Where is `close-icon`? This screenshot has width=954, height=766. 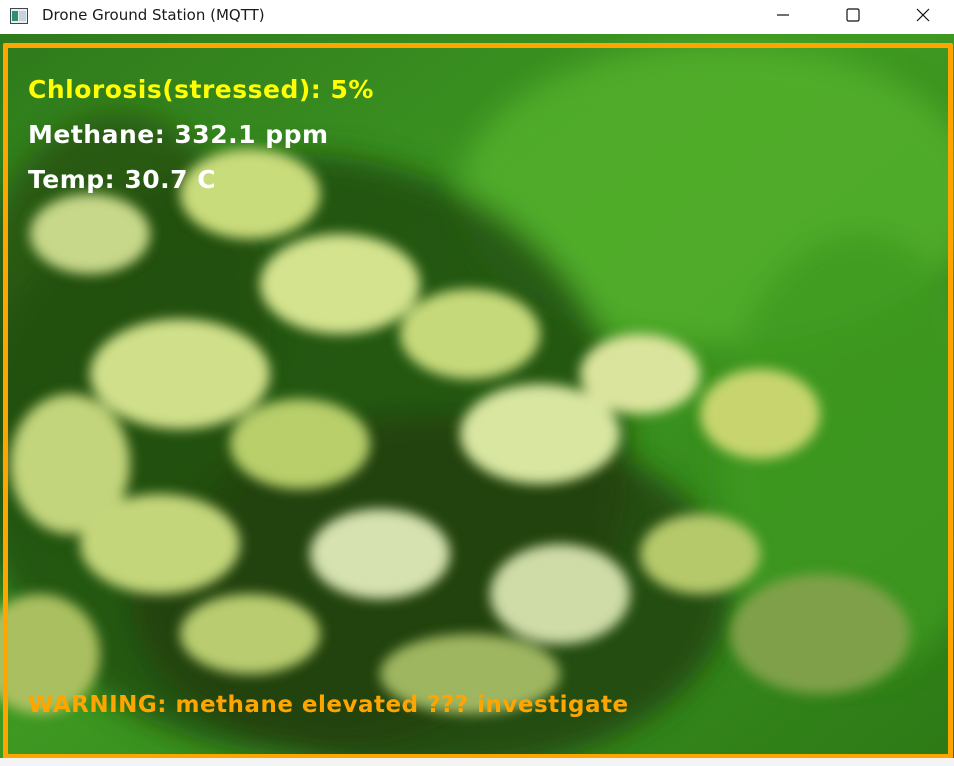
close-icon is located at coordinates (923, 16).